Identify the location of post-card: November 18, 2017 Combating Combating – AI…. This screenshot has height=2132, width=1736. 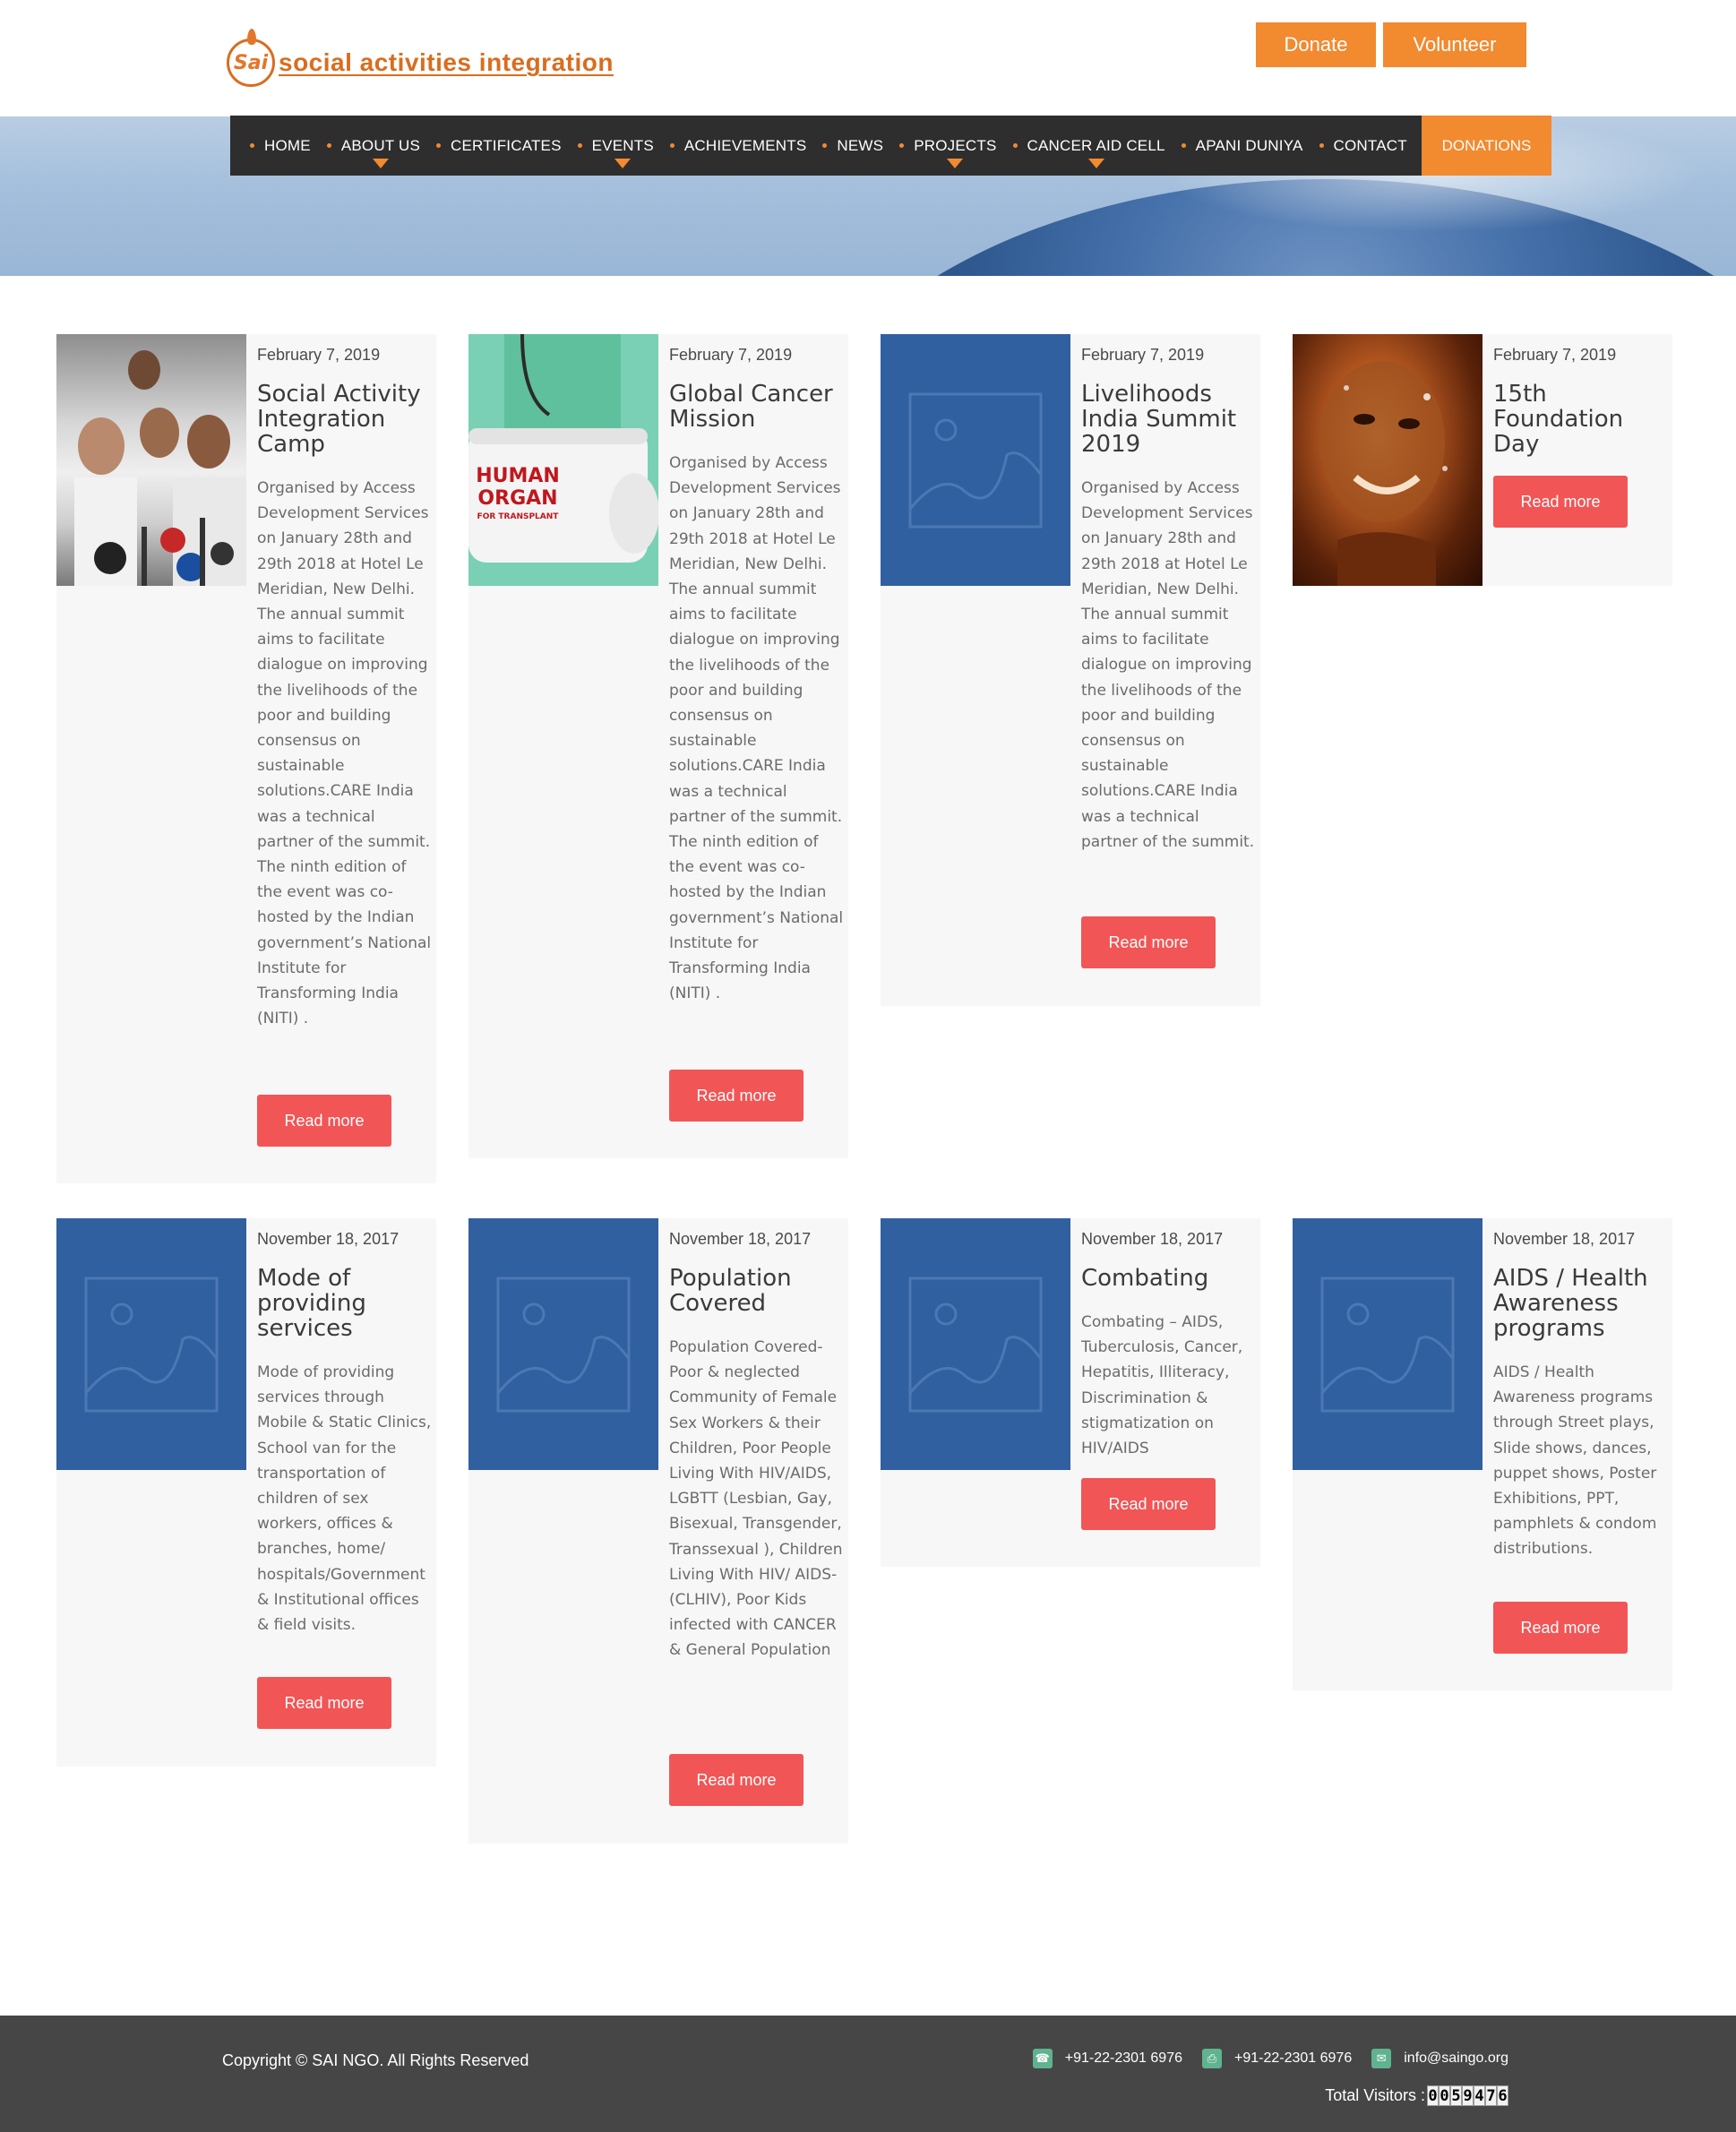
(1070, 1392).